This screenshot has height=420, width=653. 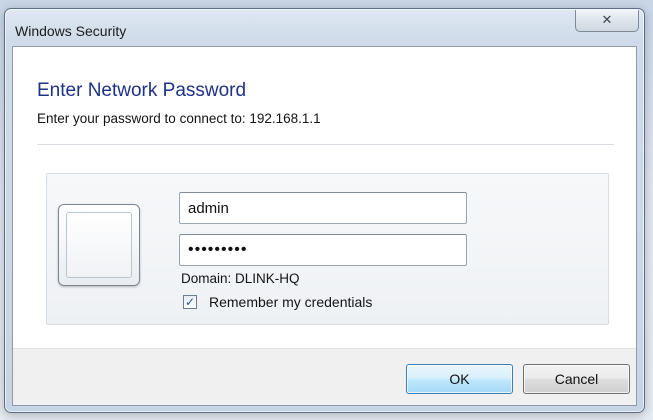 What do you see at coordinates (323, 250) in the screenshot?
I see `password-field` at bounding box center [323, 250].